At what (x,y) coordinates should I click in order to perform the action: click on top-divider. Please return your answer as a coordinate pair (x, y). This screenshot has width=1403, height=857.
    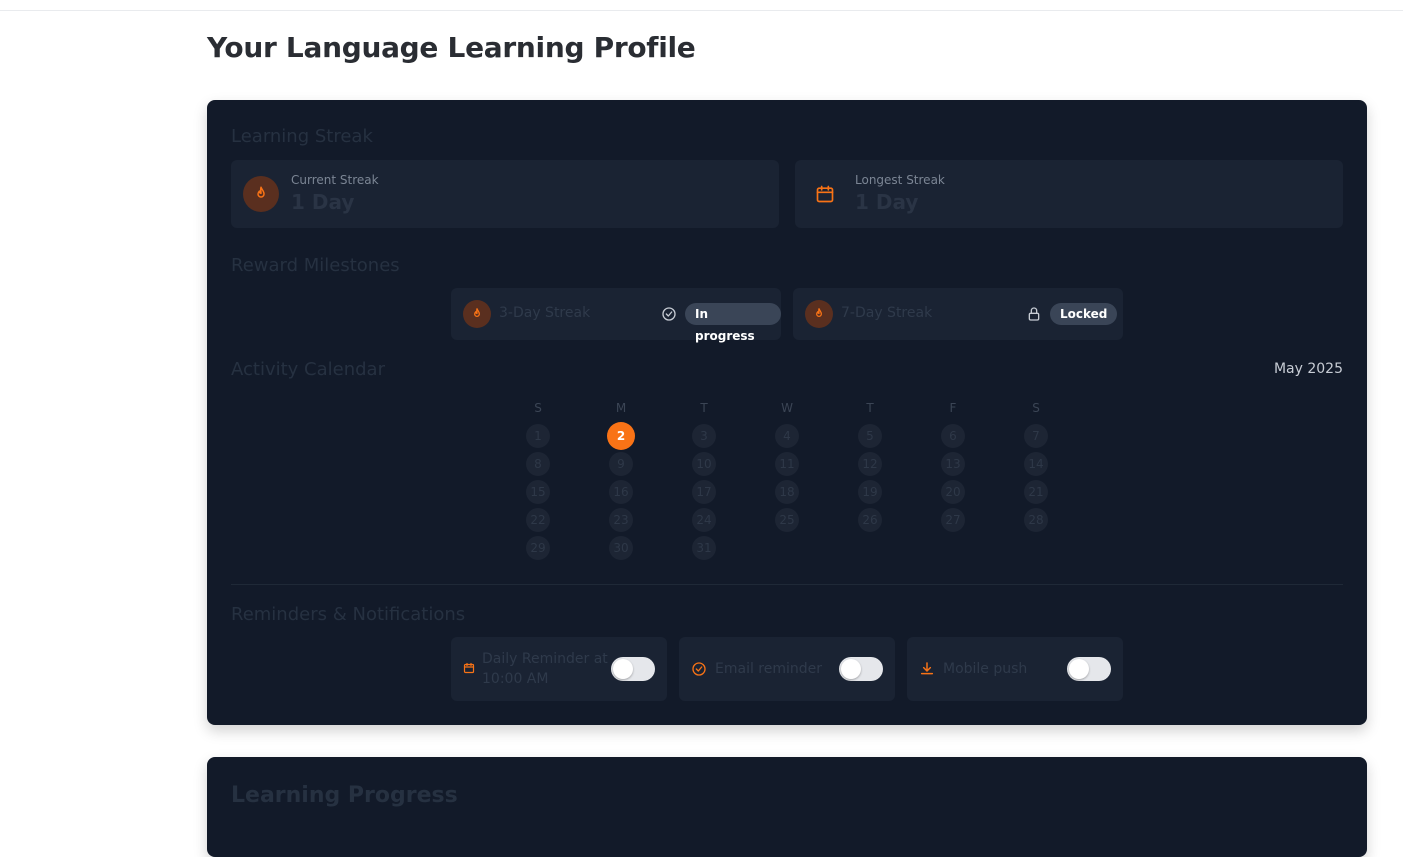
    Looking at the image, I should click on (701, 10).